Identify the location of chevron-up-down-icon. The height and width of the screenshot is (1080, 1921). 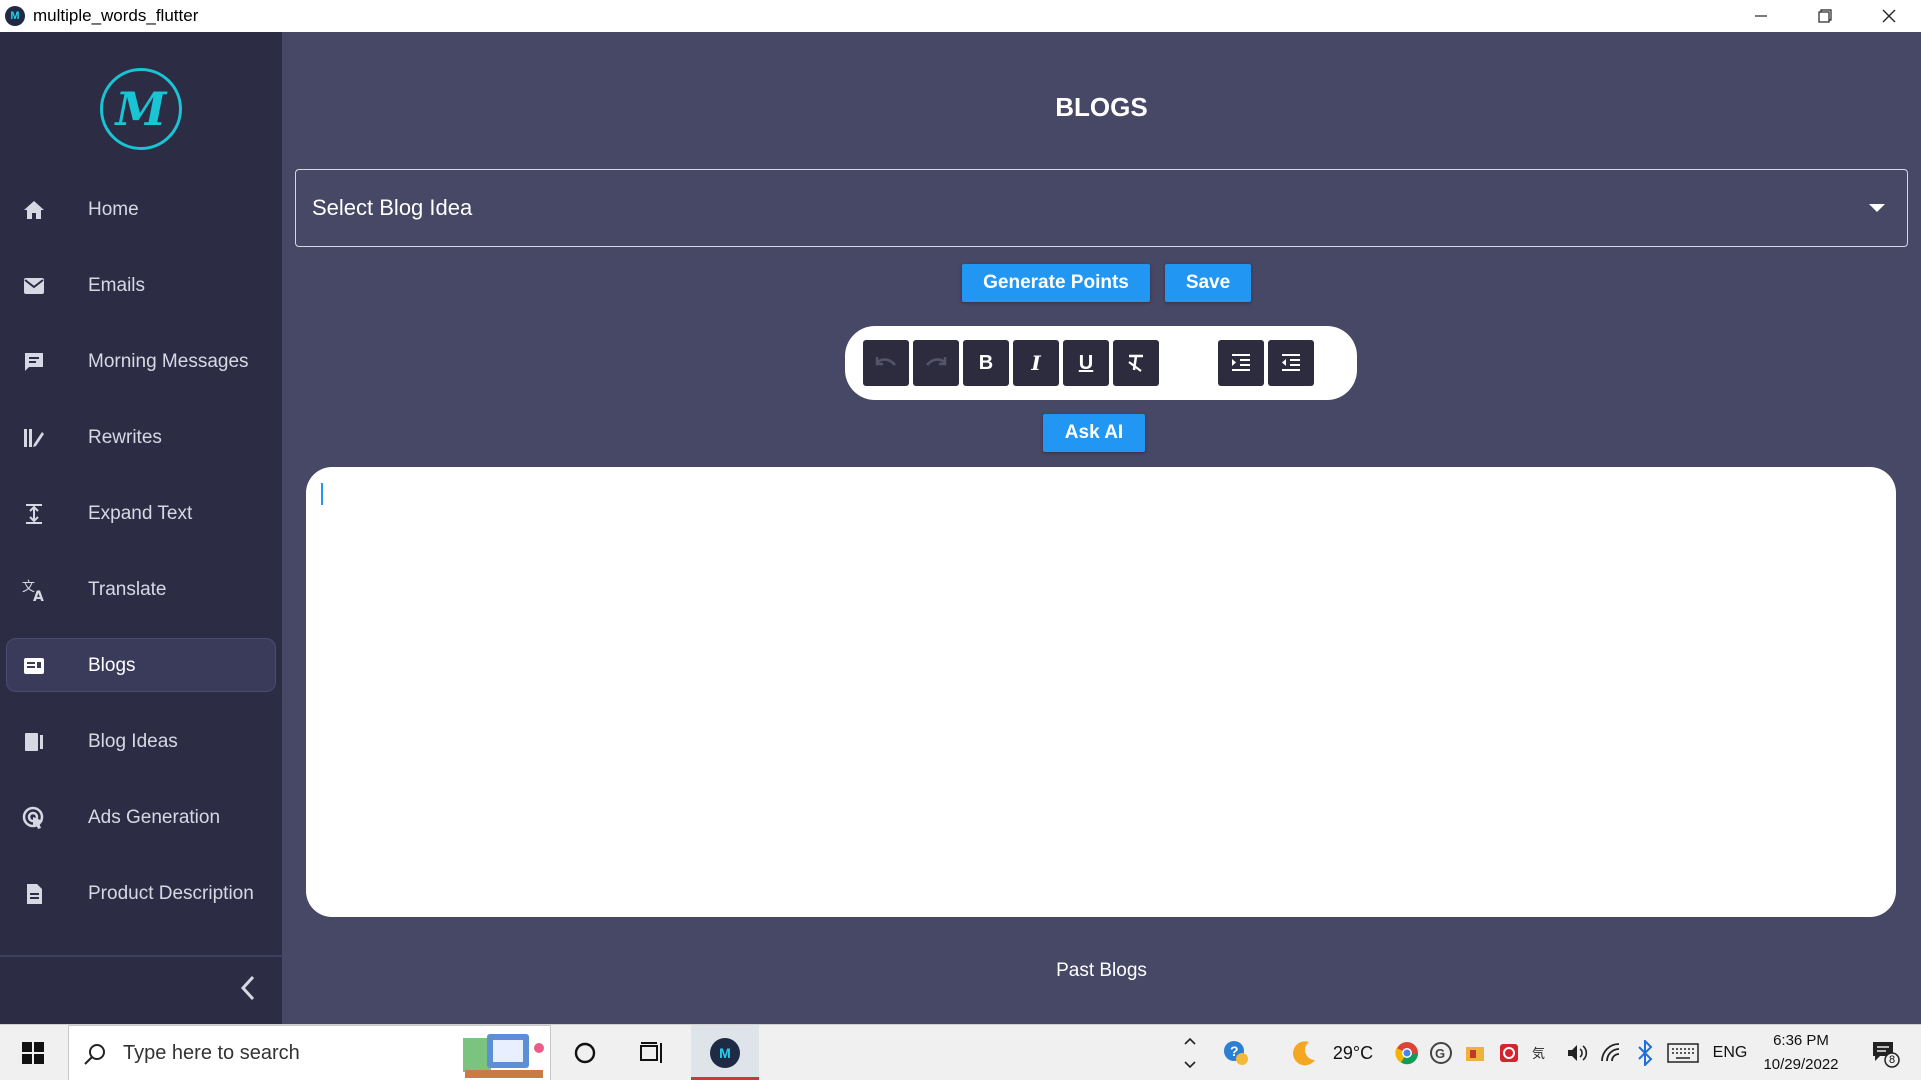
(1190, 1053).